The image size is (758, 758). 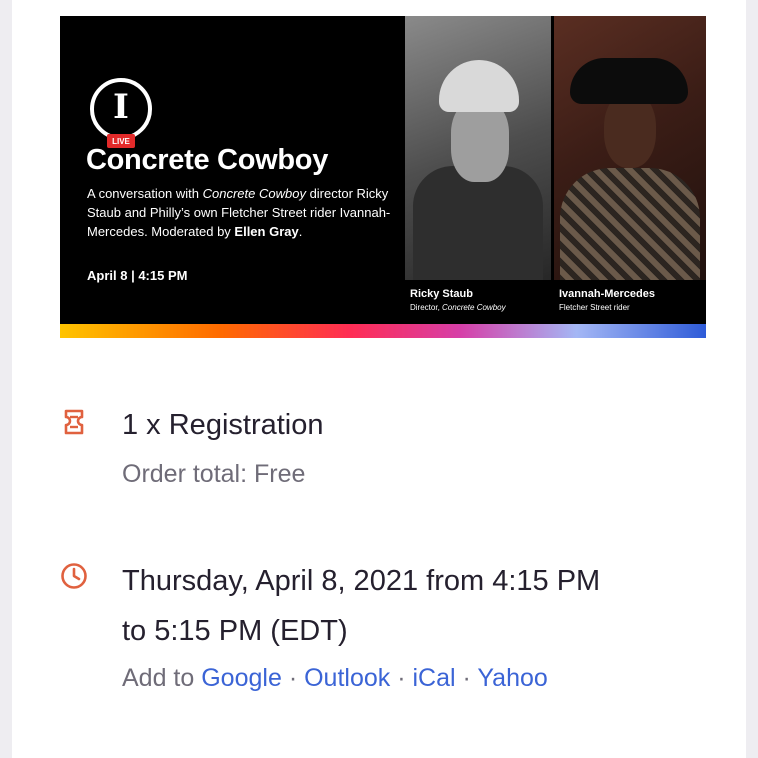 What do you see at coordinates (214, 474) in the screenshot?
I see `order-total: Order total: Free` at bounding box center [214, 474].